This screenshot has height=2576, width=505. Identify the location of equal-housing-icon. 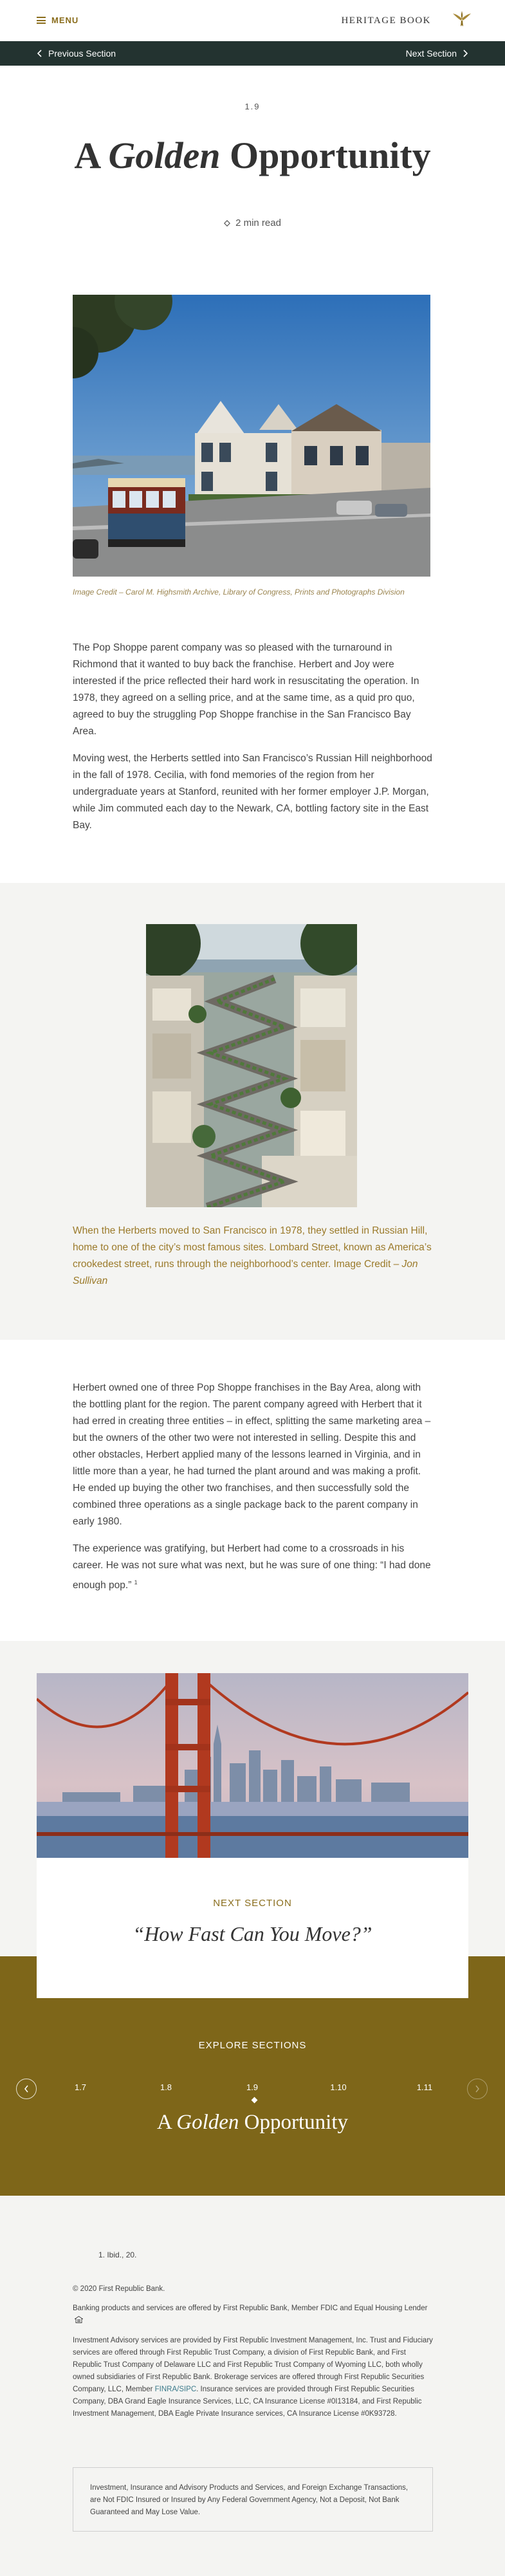
(78, 2319).